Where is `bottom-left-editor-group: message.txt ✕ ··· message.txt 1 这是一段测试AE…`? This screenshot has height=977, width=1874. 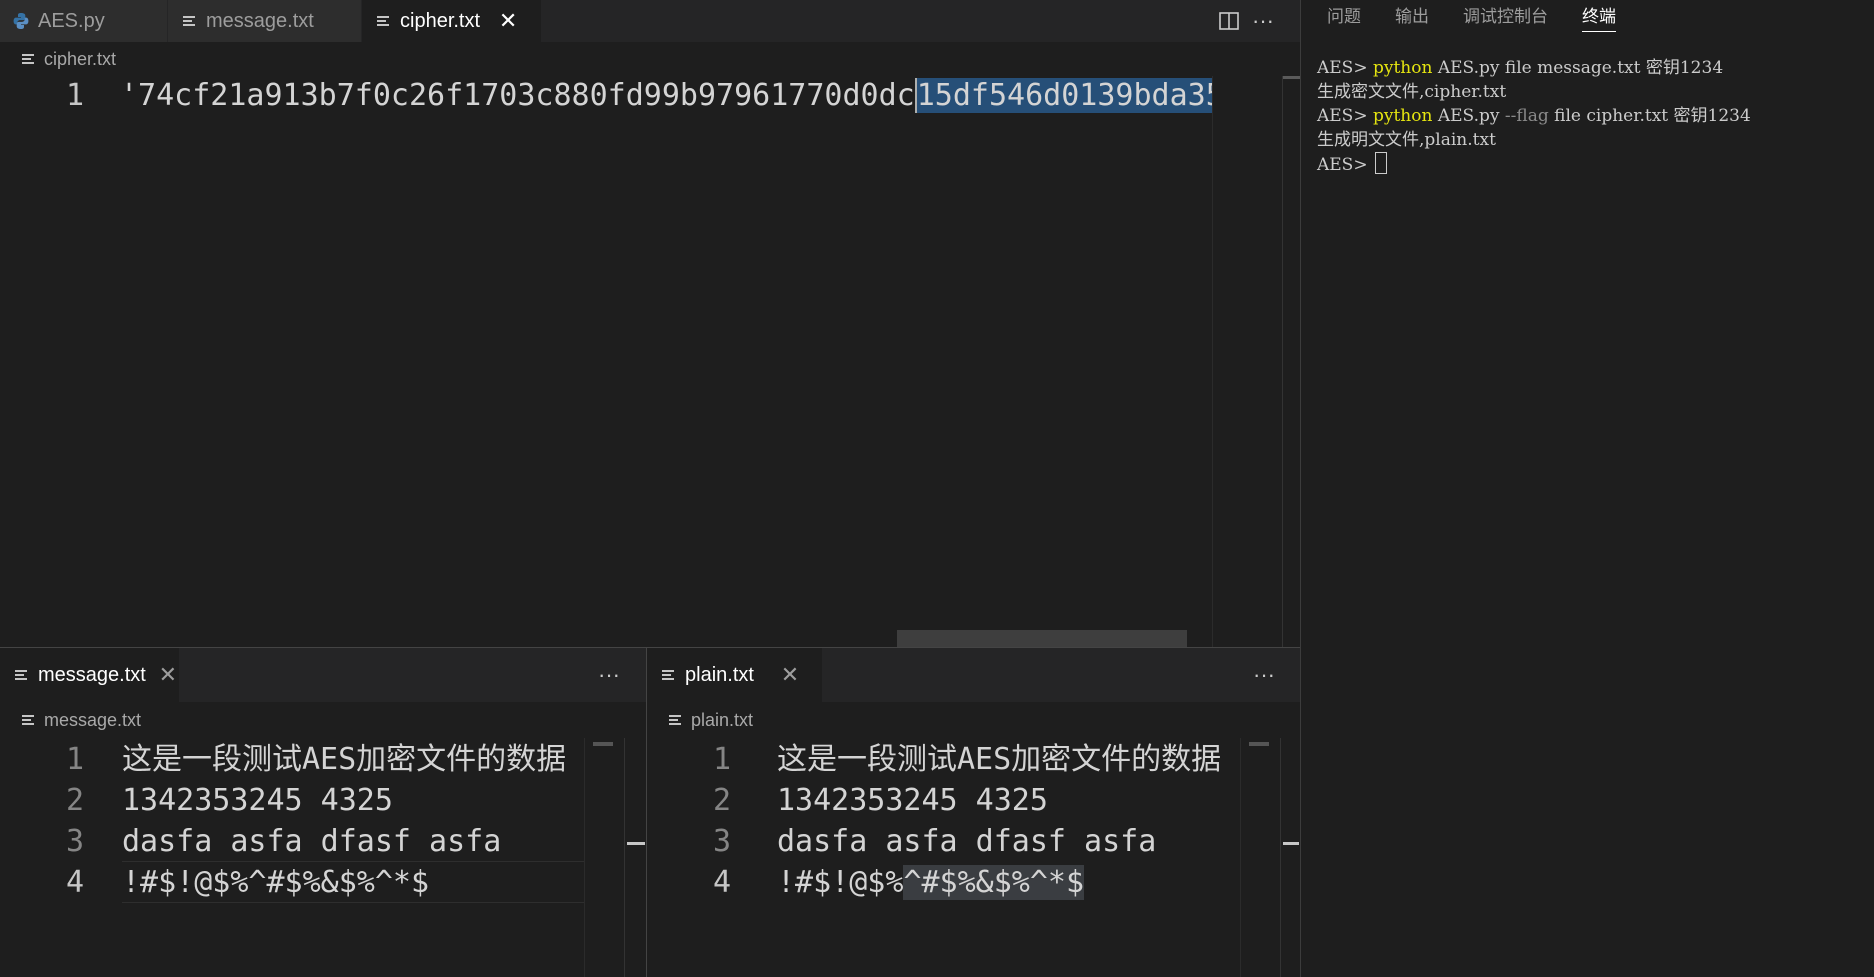 bottom-left-editor-group: message.txt ✕ ··· message.txt 1 这是一段测试AE… is located at coordinates (323, 812).